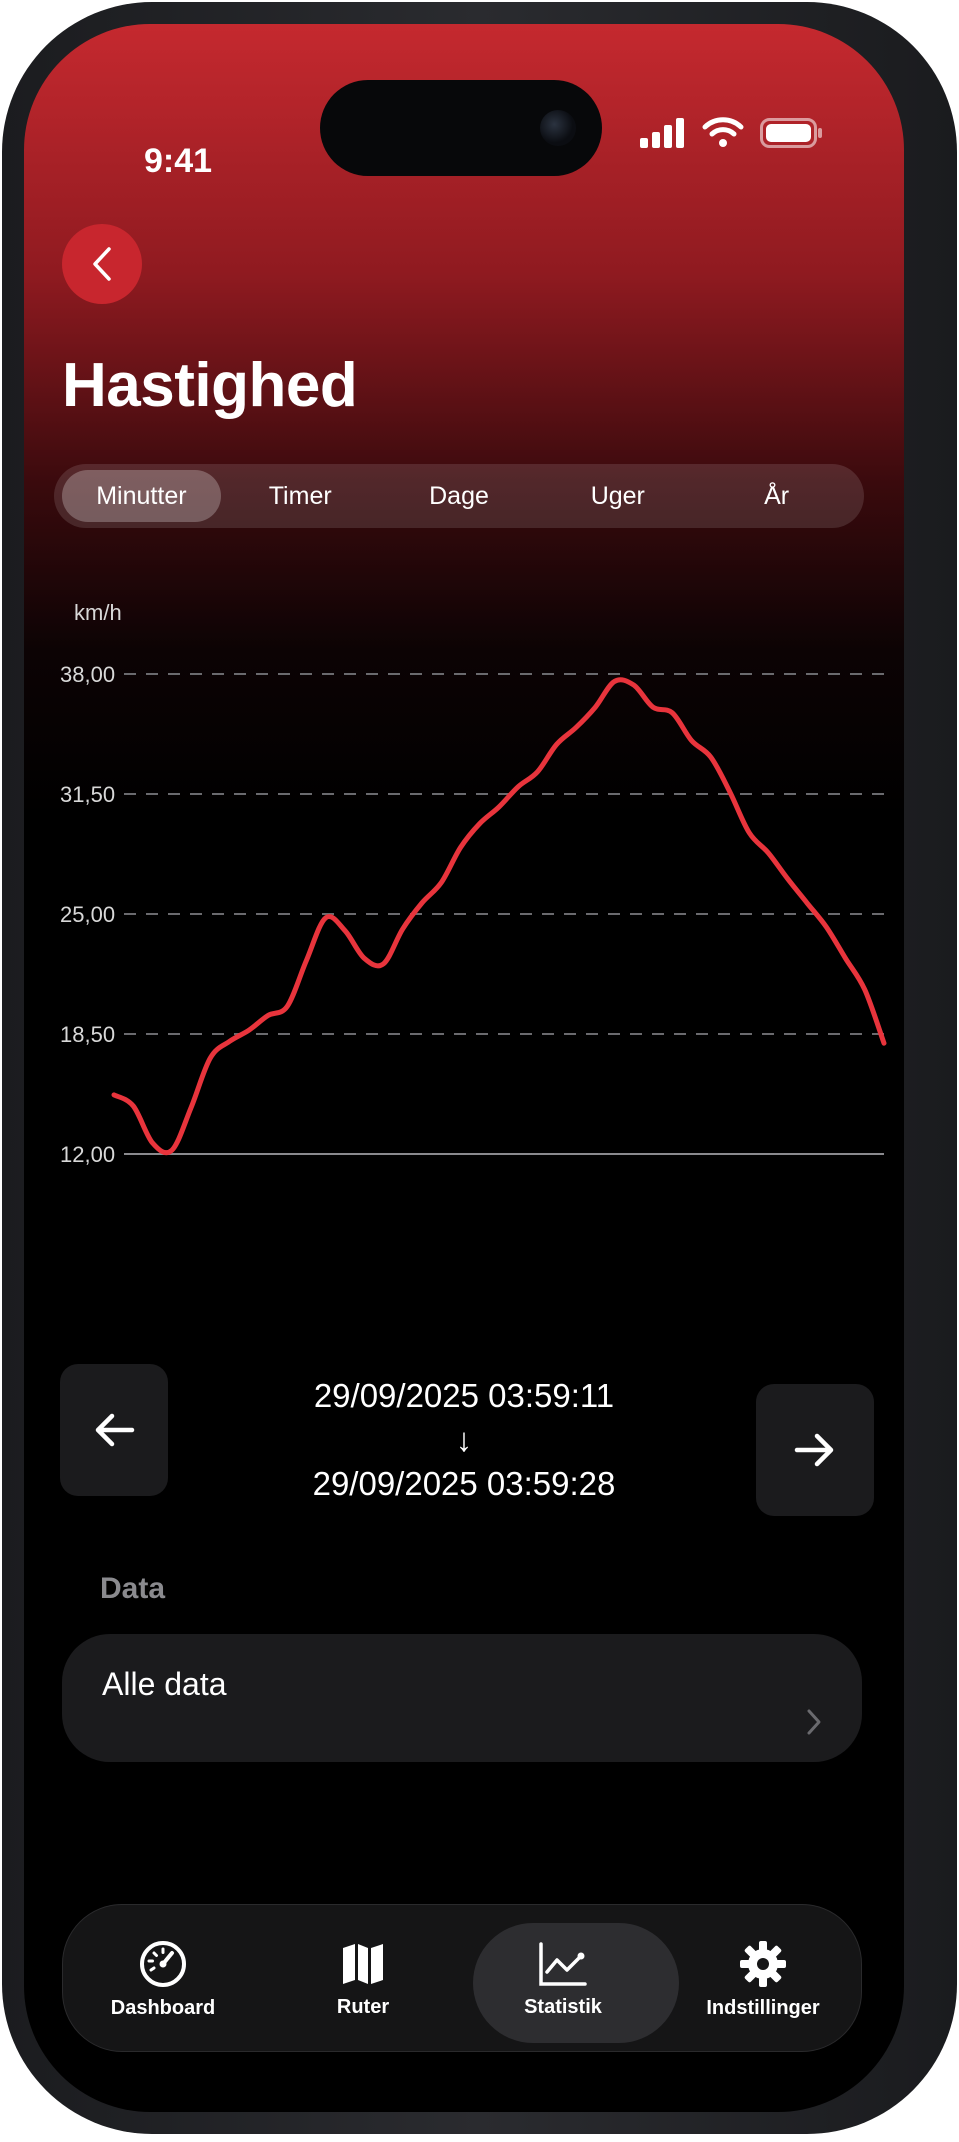  Describe the element at coordinates (210, 385) in the screenshot. I see `page-title: Hastighed` at that location.